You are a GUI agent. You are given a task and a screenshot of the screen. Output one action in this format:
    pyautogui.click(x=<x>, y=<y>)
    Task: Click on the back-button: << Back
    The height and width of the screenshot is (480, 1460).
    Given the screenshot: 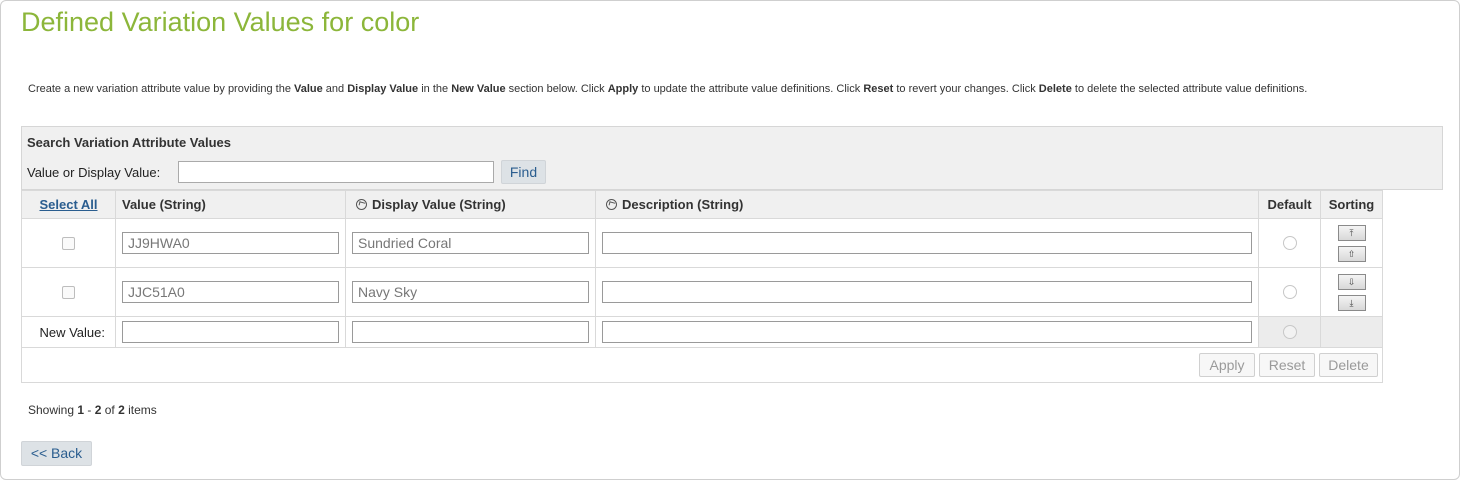 What is the action you would take?
    pyautogui.click(x=56, y=453)
    